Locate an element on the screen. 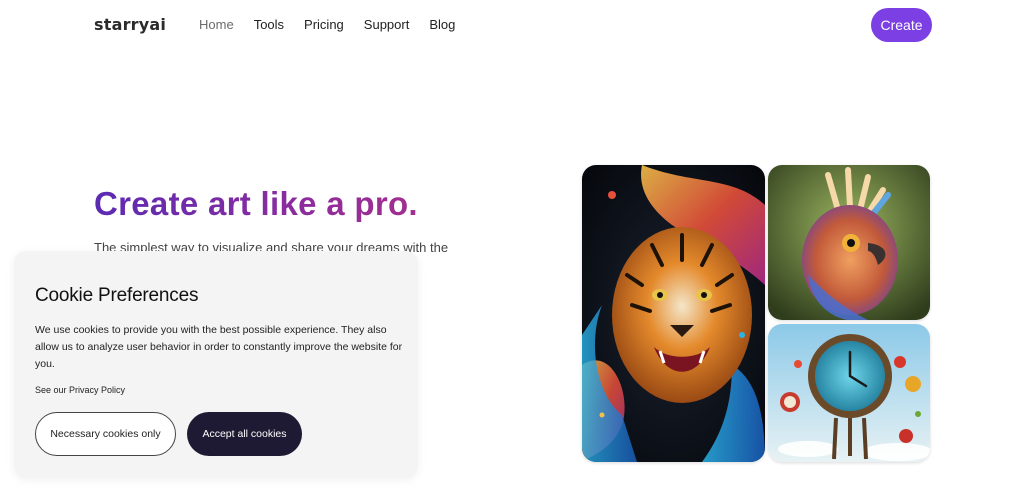 Image resolution: width=1024 pixels, height=491 pixels. nav-tools: Tools is located at coordinates (269, 24).